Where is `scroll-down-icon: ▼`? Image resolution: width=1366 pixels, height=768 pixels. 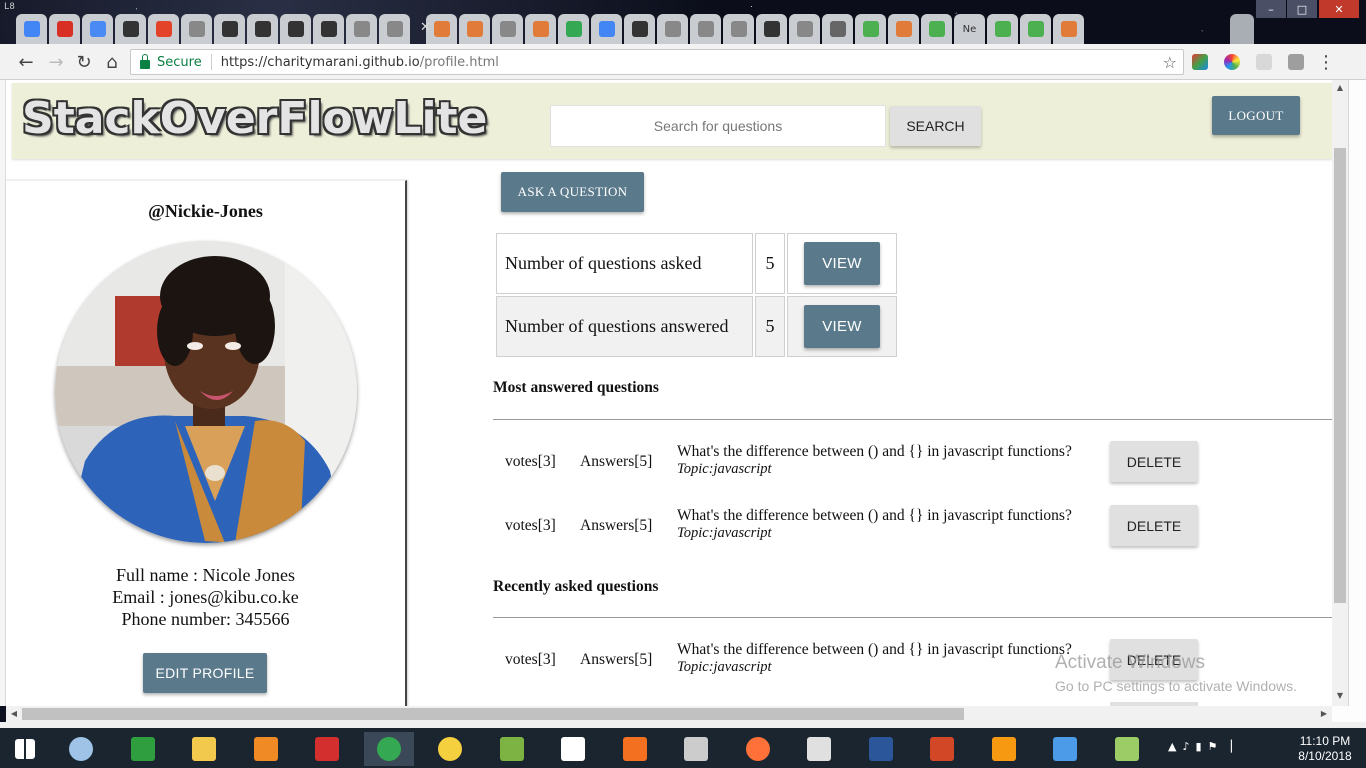
scroll-down-icon: ▼ is located at coordinates (1340, 695).